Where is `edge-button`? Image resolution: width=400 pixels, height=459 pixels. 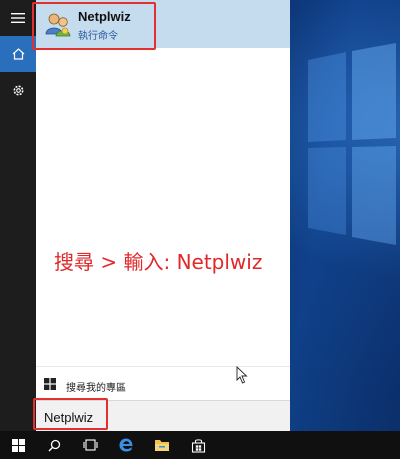 edge-button is located at coordinates (126, 445).